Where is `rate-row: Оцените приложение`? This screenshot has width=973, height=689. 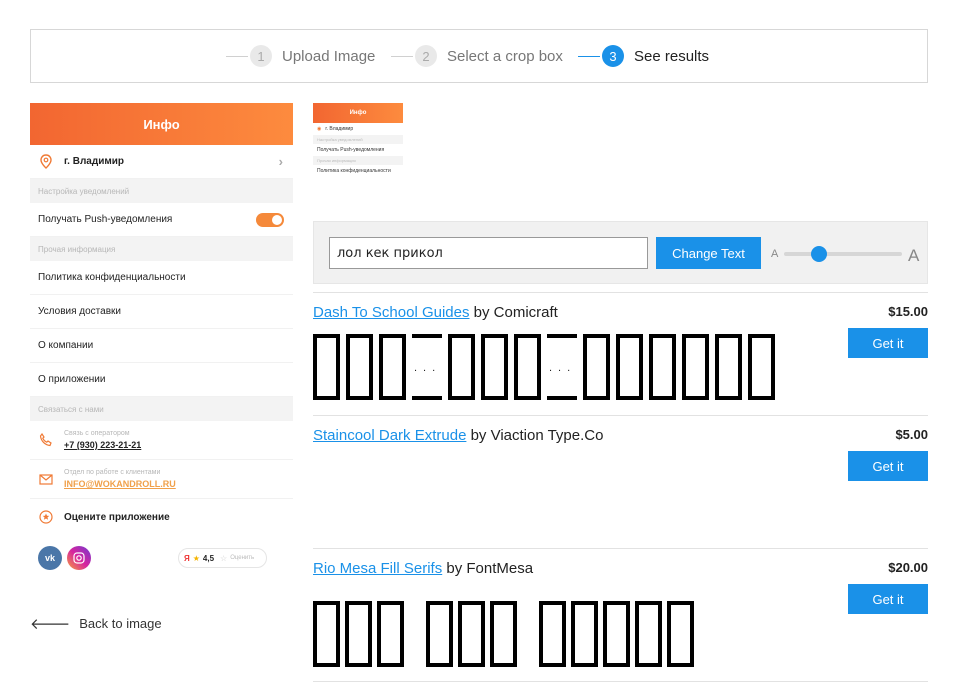 rate-row: Оцените приложение is located at coordinates (161, 517).